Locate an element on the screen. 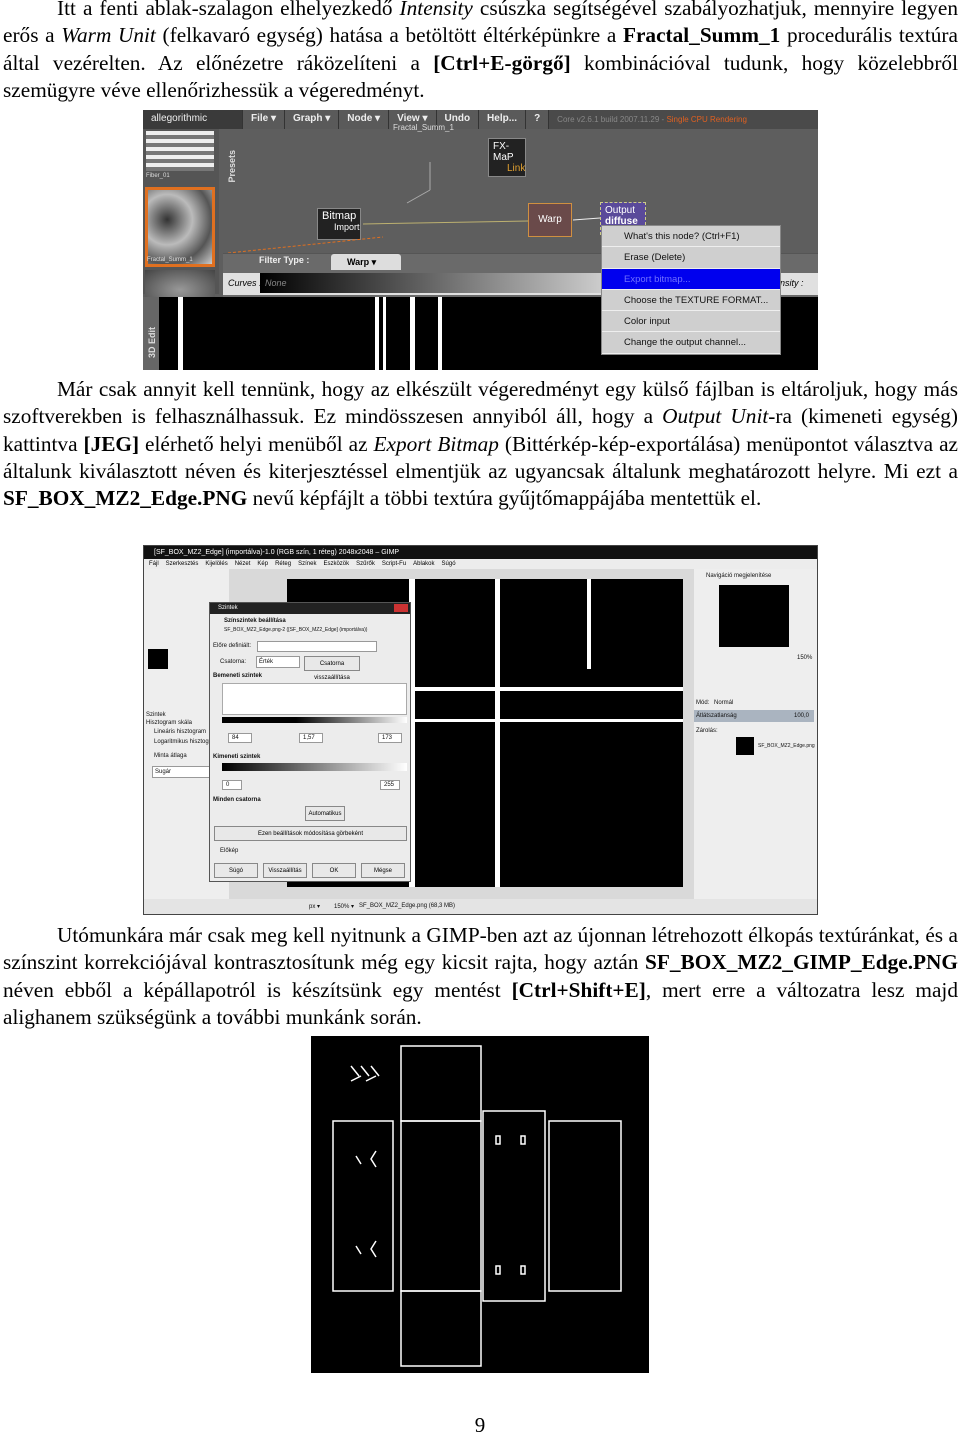 Image resolution: width=960 pixels, height=1438 pixels. menu-item: Fájl is located at coordinates (154, 564).